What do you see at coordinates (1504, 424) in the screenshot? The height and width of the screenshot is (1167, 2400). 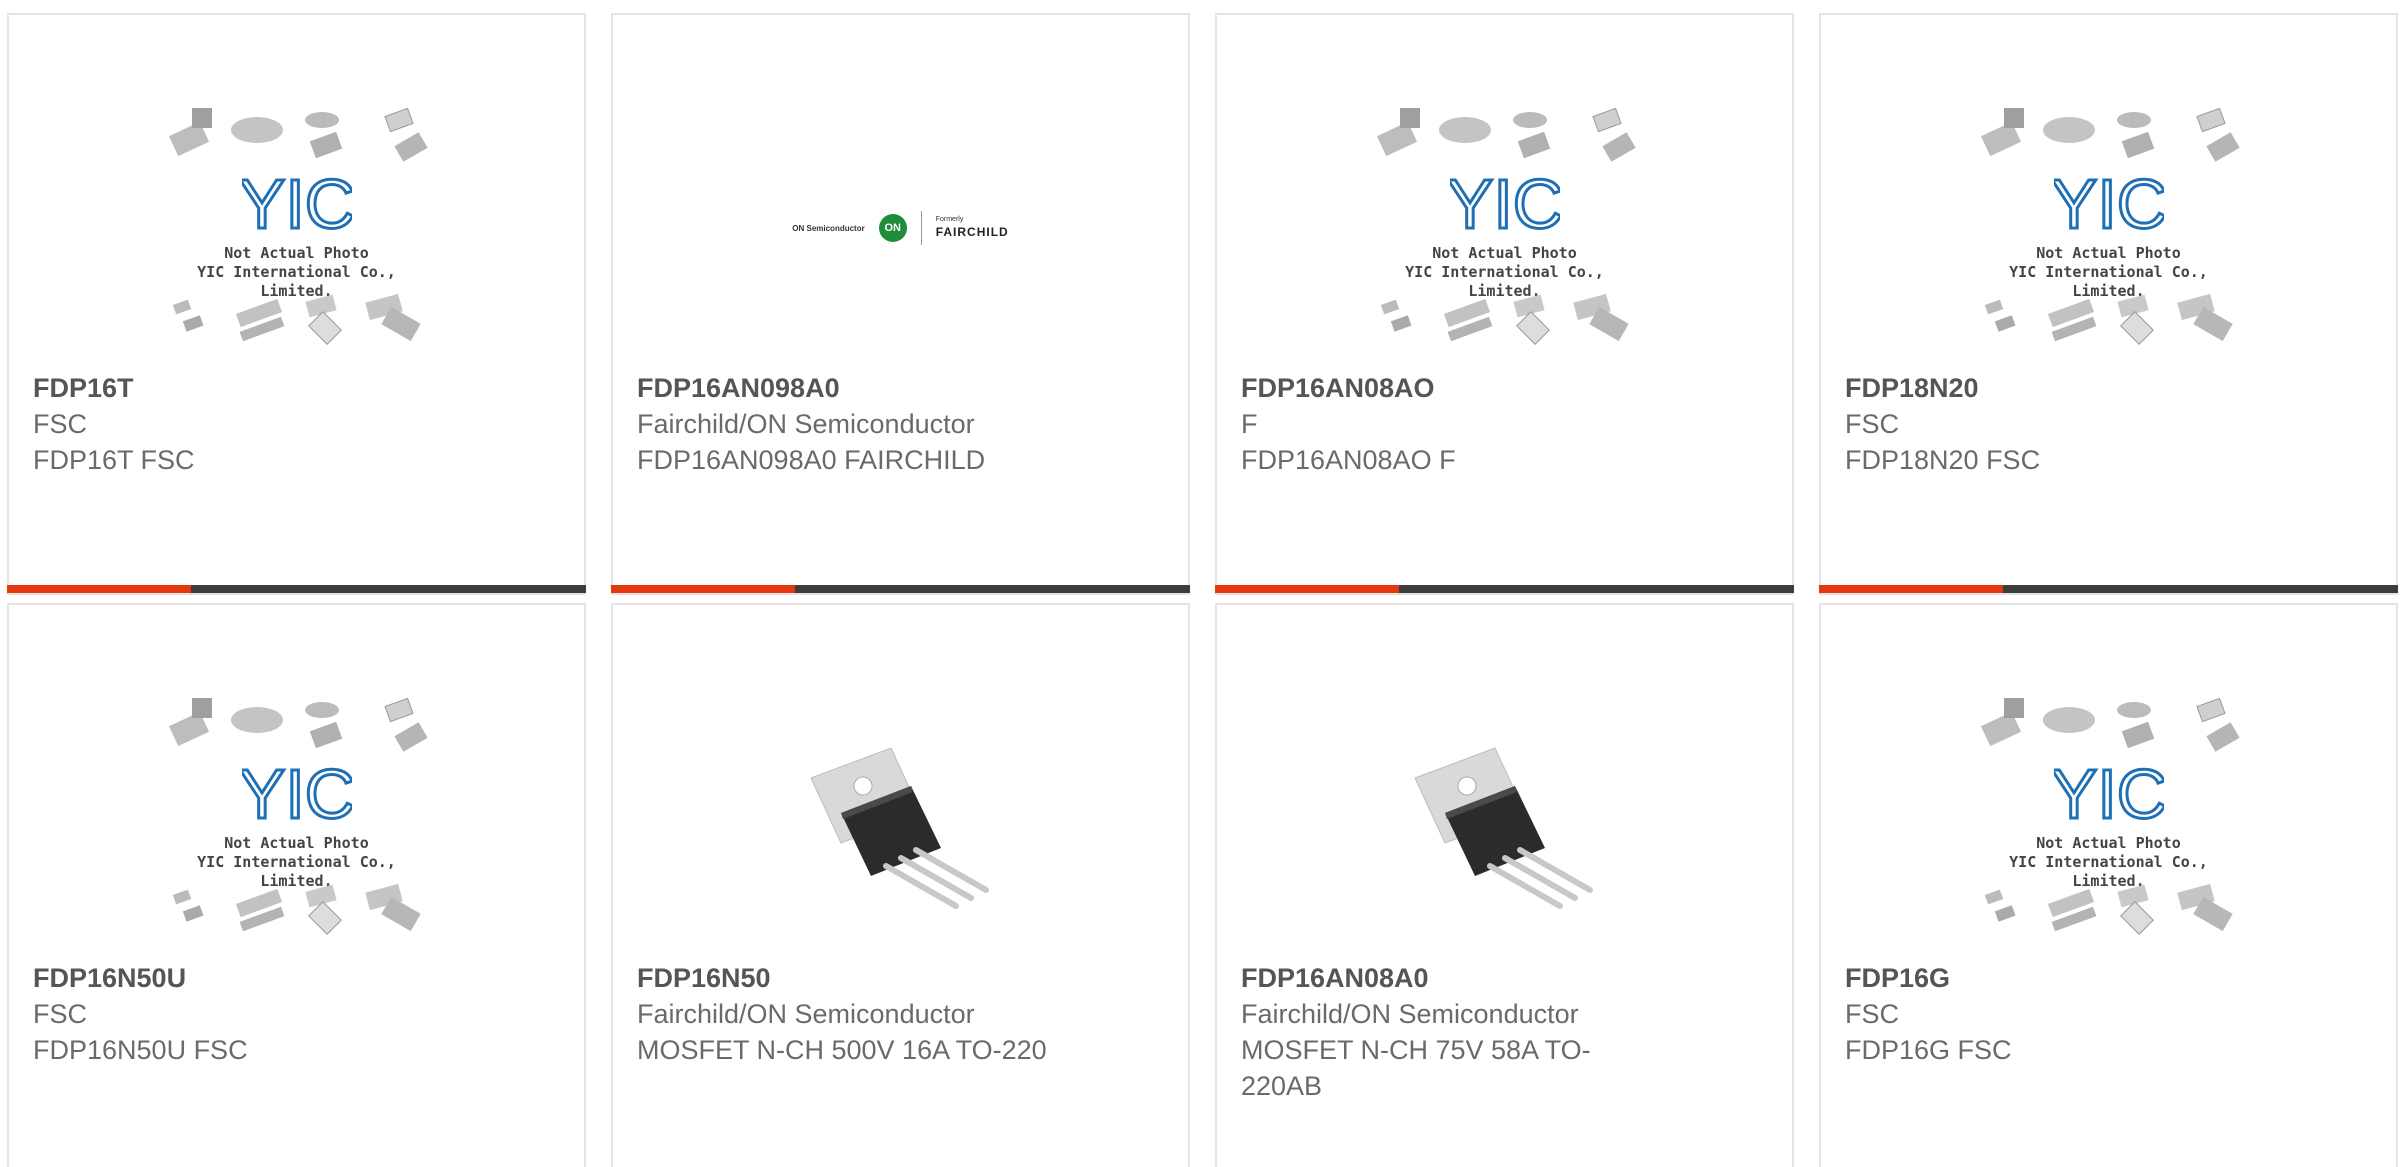 I see `product-info: FDP16AN08AO F FDP16AN08AO F` at bounding box center [1504, 424].